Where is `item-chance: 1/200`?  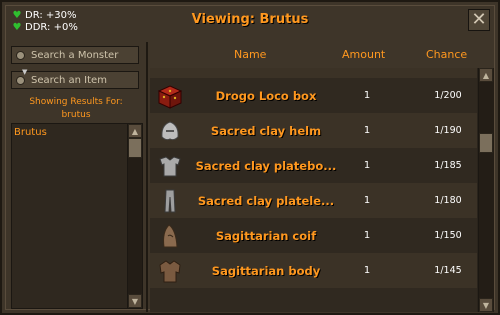 item-chance: 1/200 is located at coordinates (448, 95).